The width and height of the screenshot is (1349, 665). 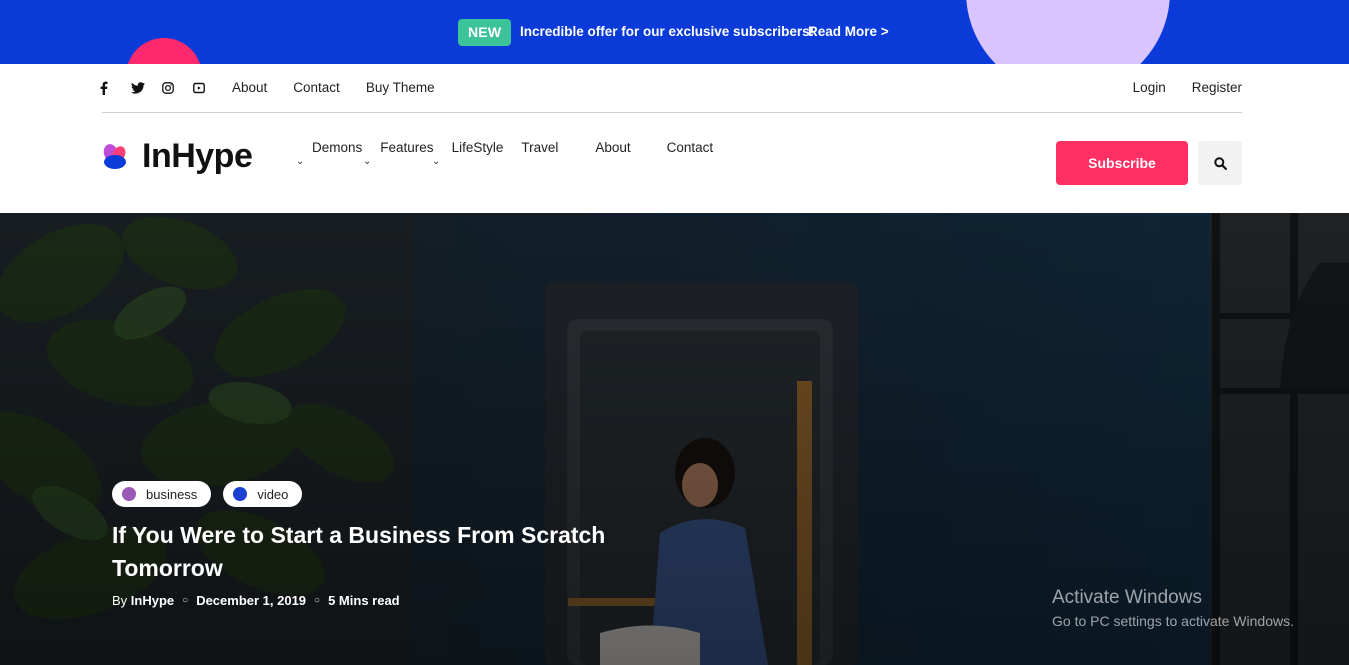 What do you see at coordinates (406, 147) in the screenshot?
I see `nav-item-features: Features` at bounding box center [406, 147].